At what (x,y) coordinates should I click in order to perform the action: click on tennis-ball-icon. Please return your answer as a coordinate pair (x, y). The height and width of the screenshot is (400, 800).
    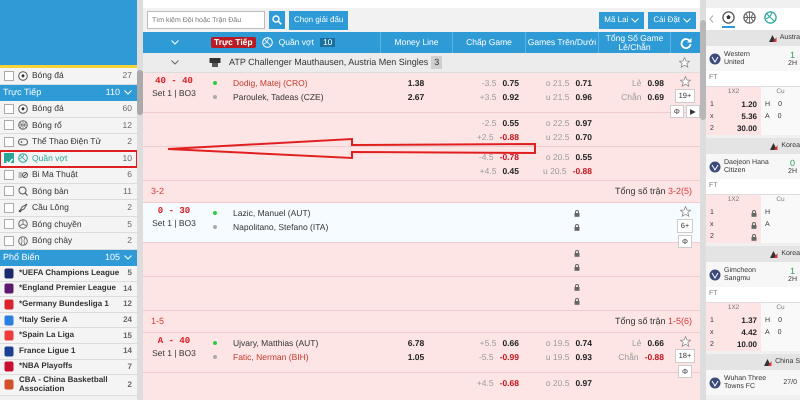
    Looking at the image, I should click on (23, 158).